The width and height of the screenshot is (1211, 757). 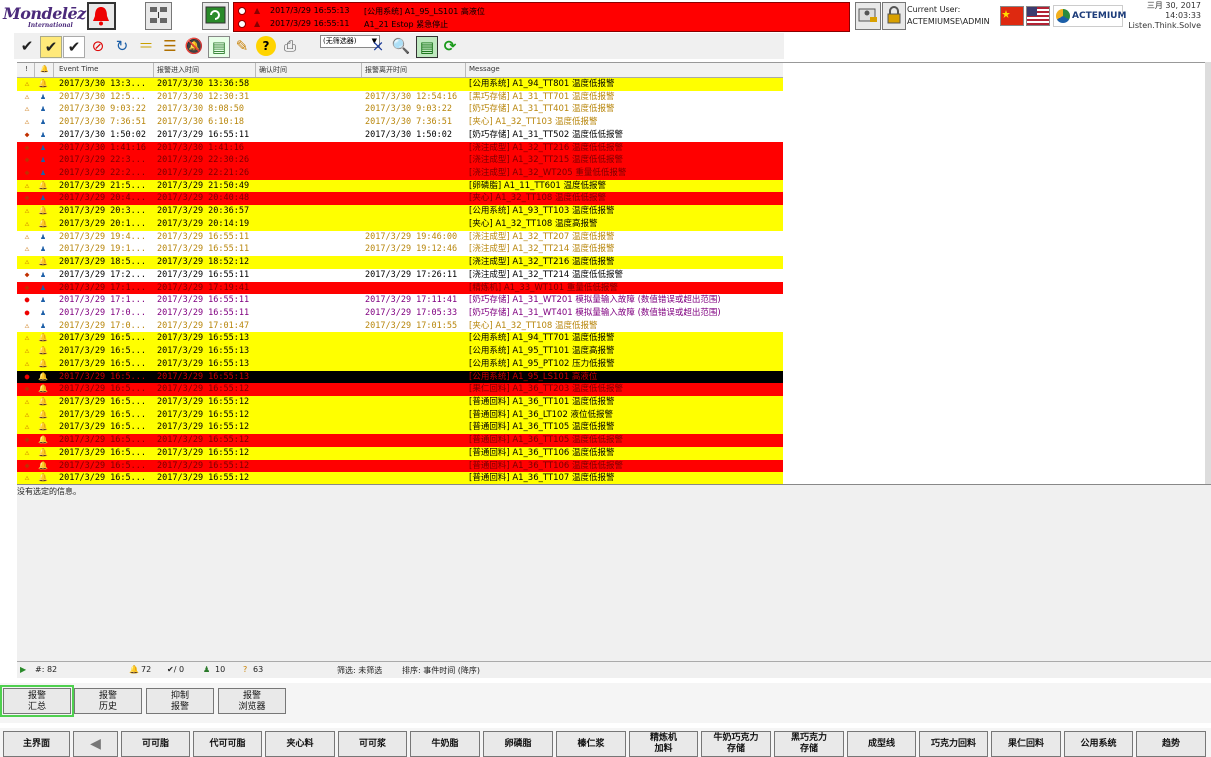 What do you see at coordinates (290, 46) in the screenshot?
I see `print-icon: ⎙` at bounding box center [290, 46].